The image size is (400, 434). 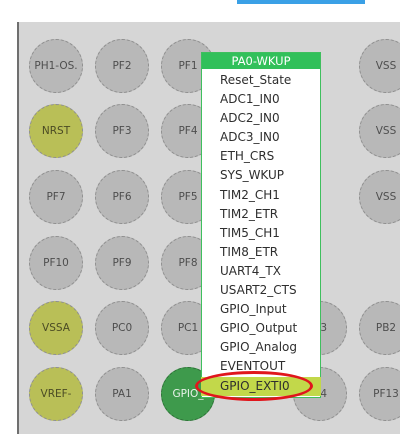 What do you see at coordinates (261, 137) in the screenshot?
I see `menu-item-adc3-in0: ADC3_IN0` at bounding box center [261, 137].